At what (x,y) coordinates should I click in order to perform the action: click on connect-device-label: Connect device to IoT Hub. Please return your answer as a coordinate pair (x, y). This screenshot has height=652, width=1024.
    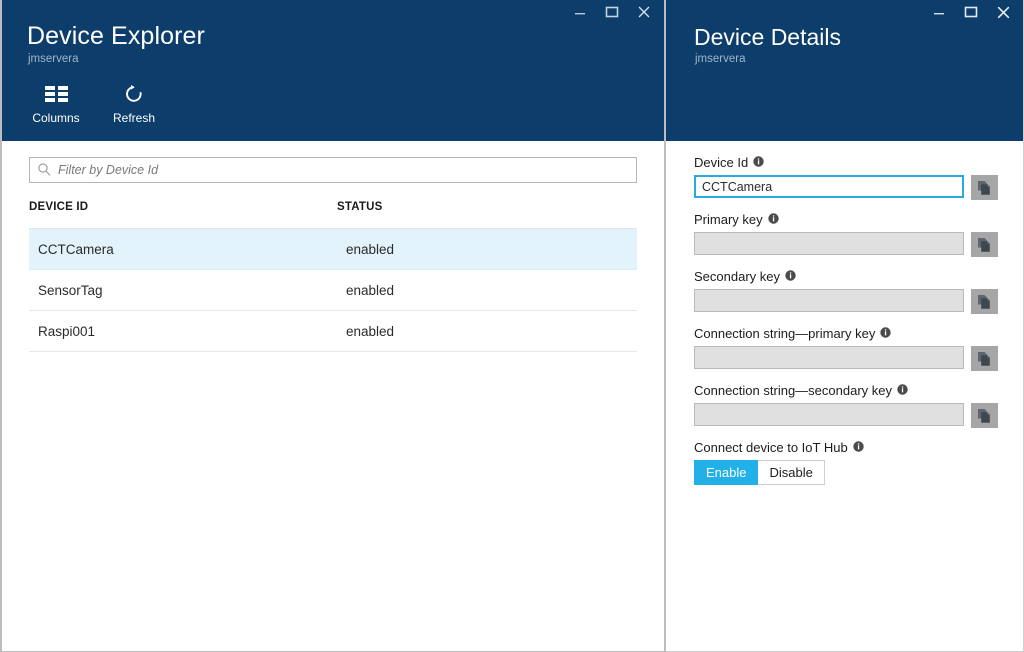
    Looking at the image, I should click on (771, 447).